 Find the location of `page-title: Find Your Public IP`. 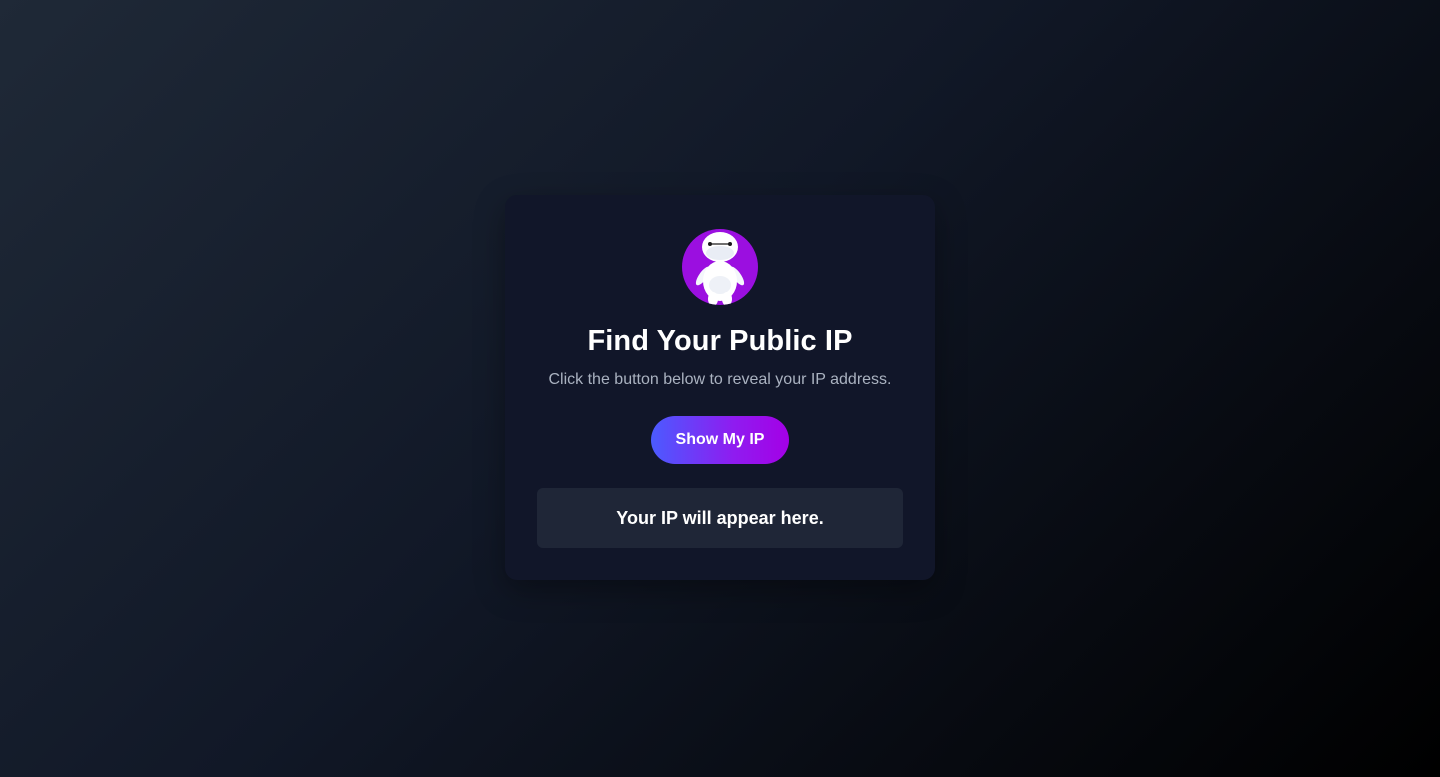

page-title: Find Your Public IP is located at coordinates (720, 341).